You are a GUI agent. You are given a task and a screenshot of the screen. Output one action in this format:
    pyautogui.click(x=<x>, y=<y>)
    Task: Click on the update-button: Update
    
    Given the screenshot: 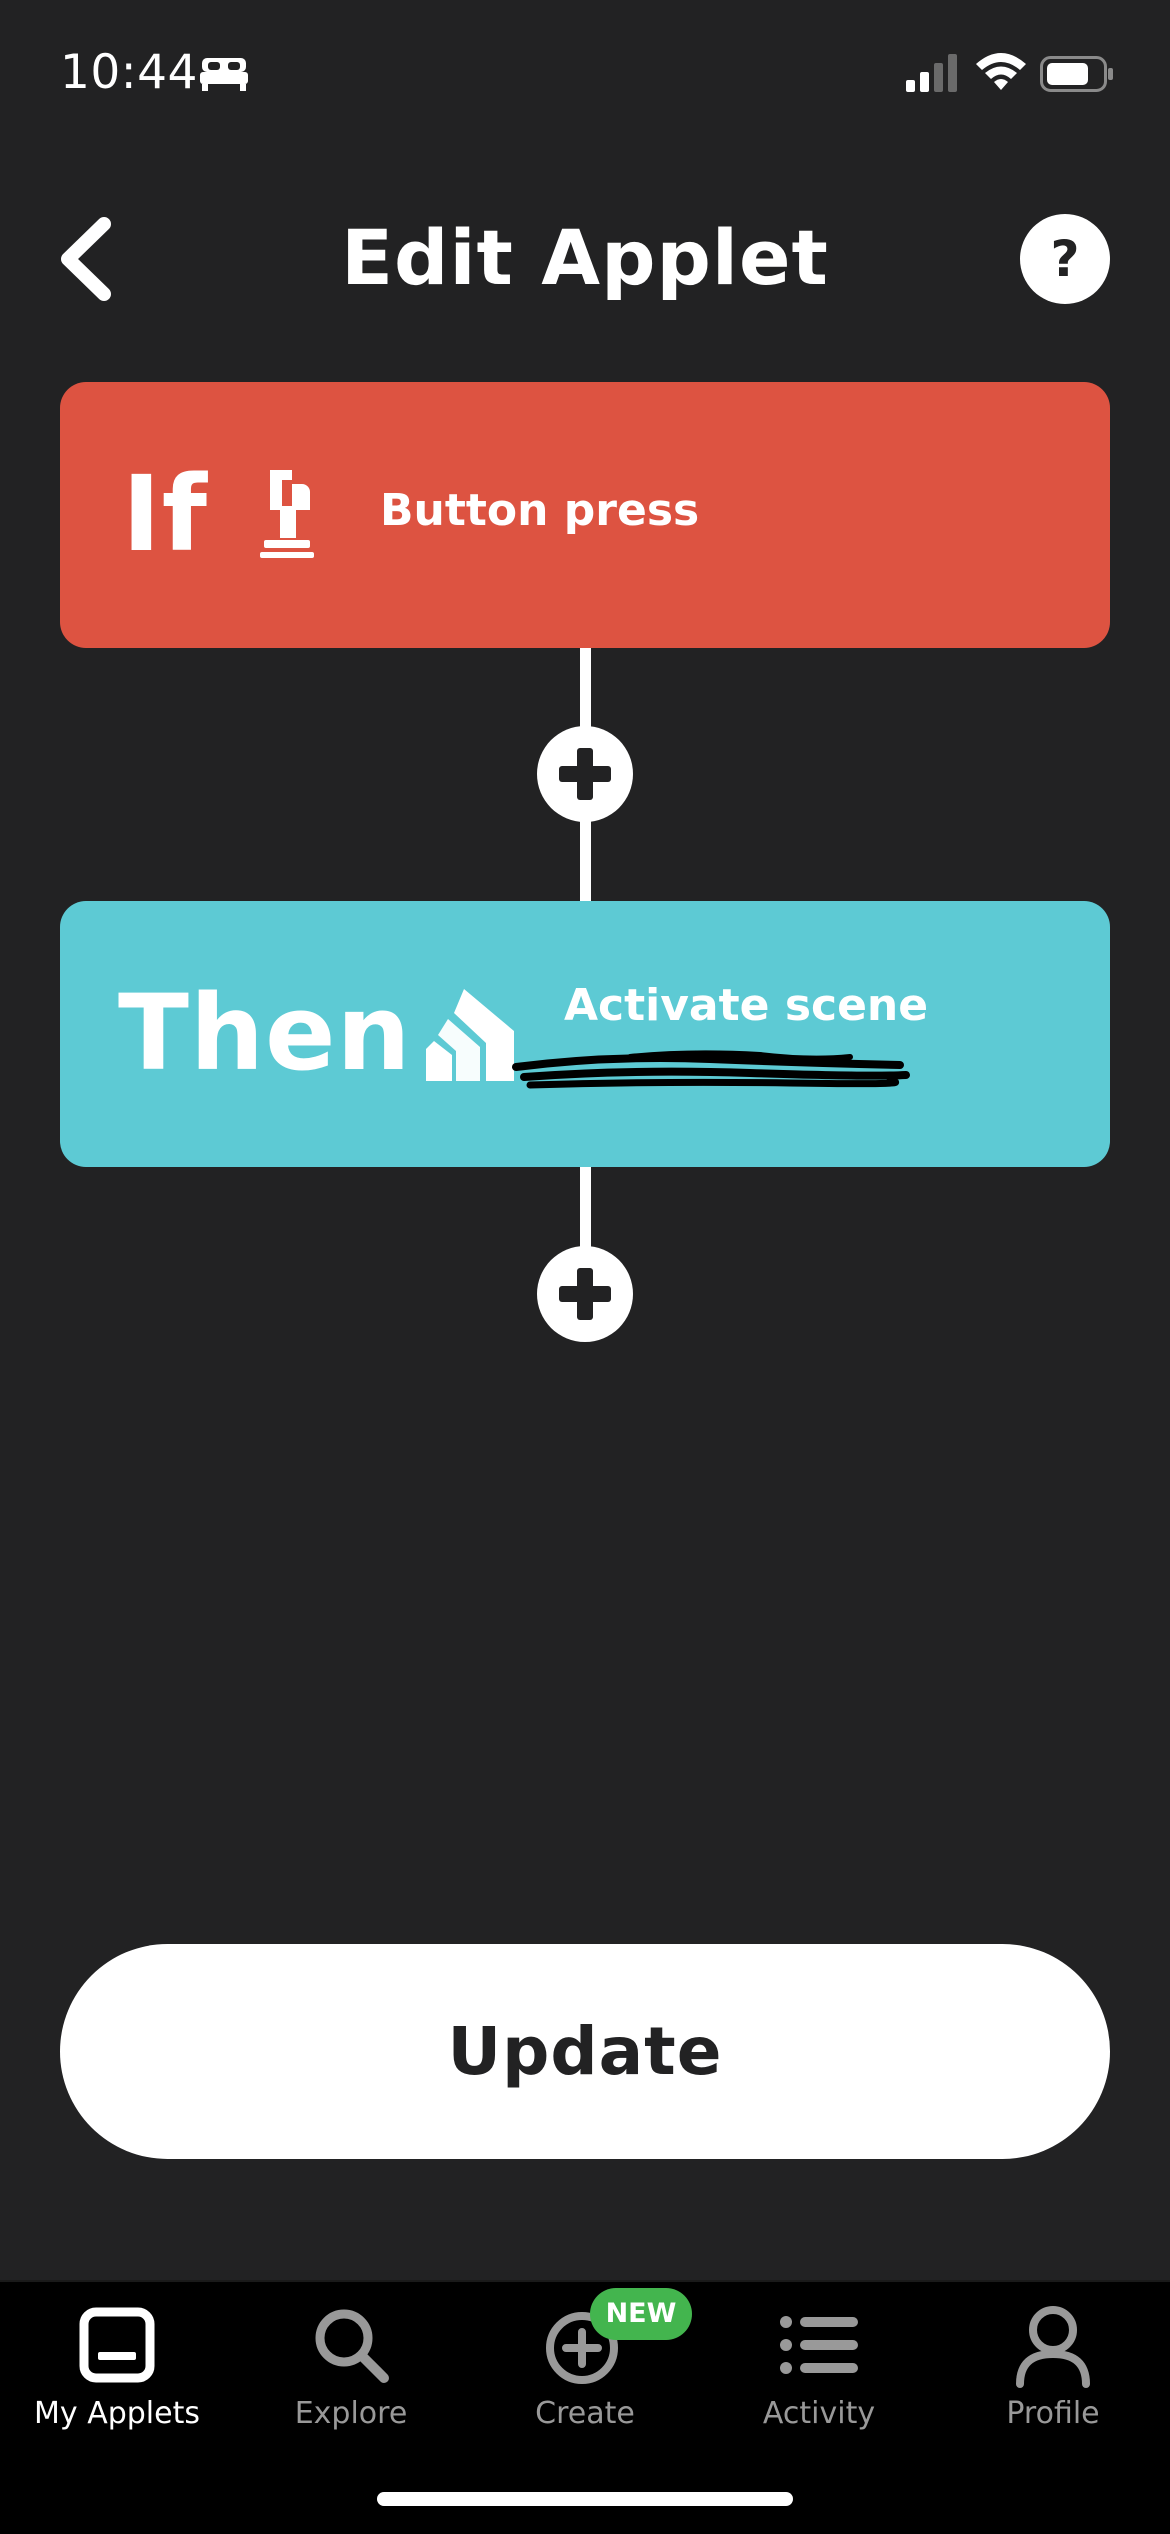 What is the action you would take?
    pyautogui.click(x=585, y=2051)
    